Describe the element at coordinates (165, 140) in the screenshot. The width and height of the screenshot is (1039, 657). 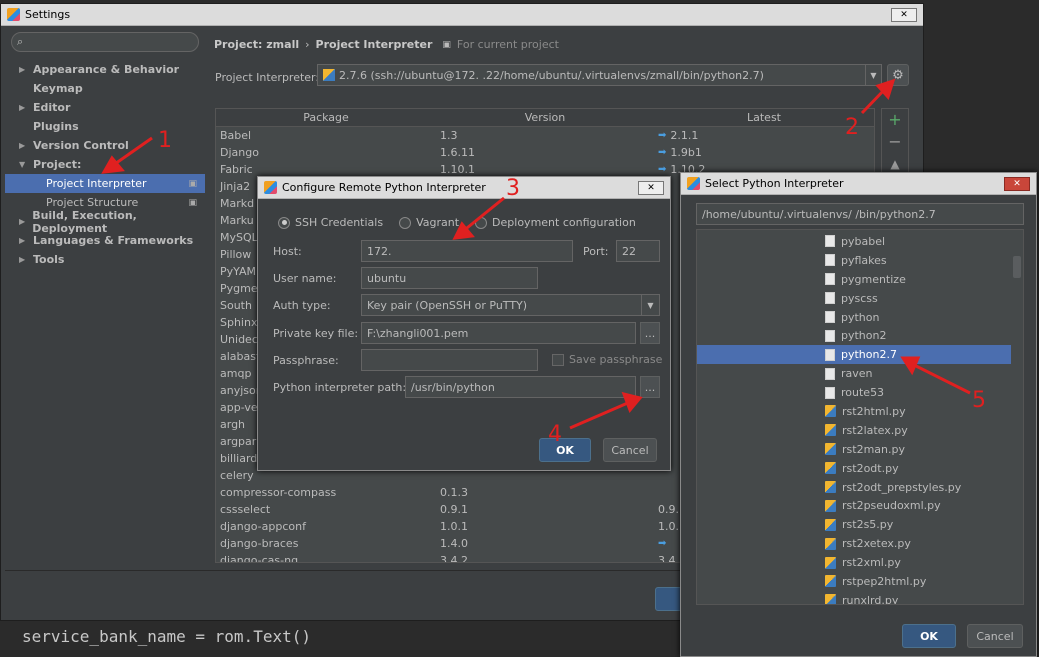
I see `annotation-label-1: 1` at that location.